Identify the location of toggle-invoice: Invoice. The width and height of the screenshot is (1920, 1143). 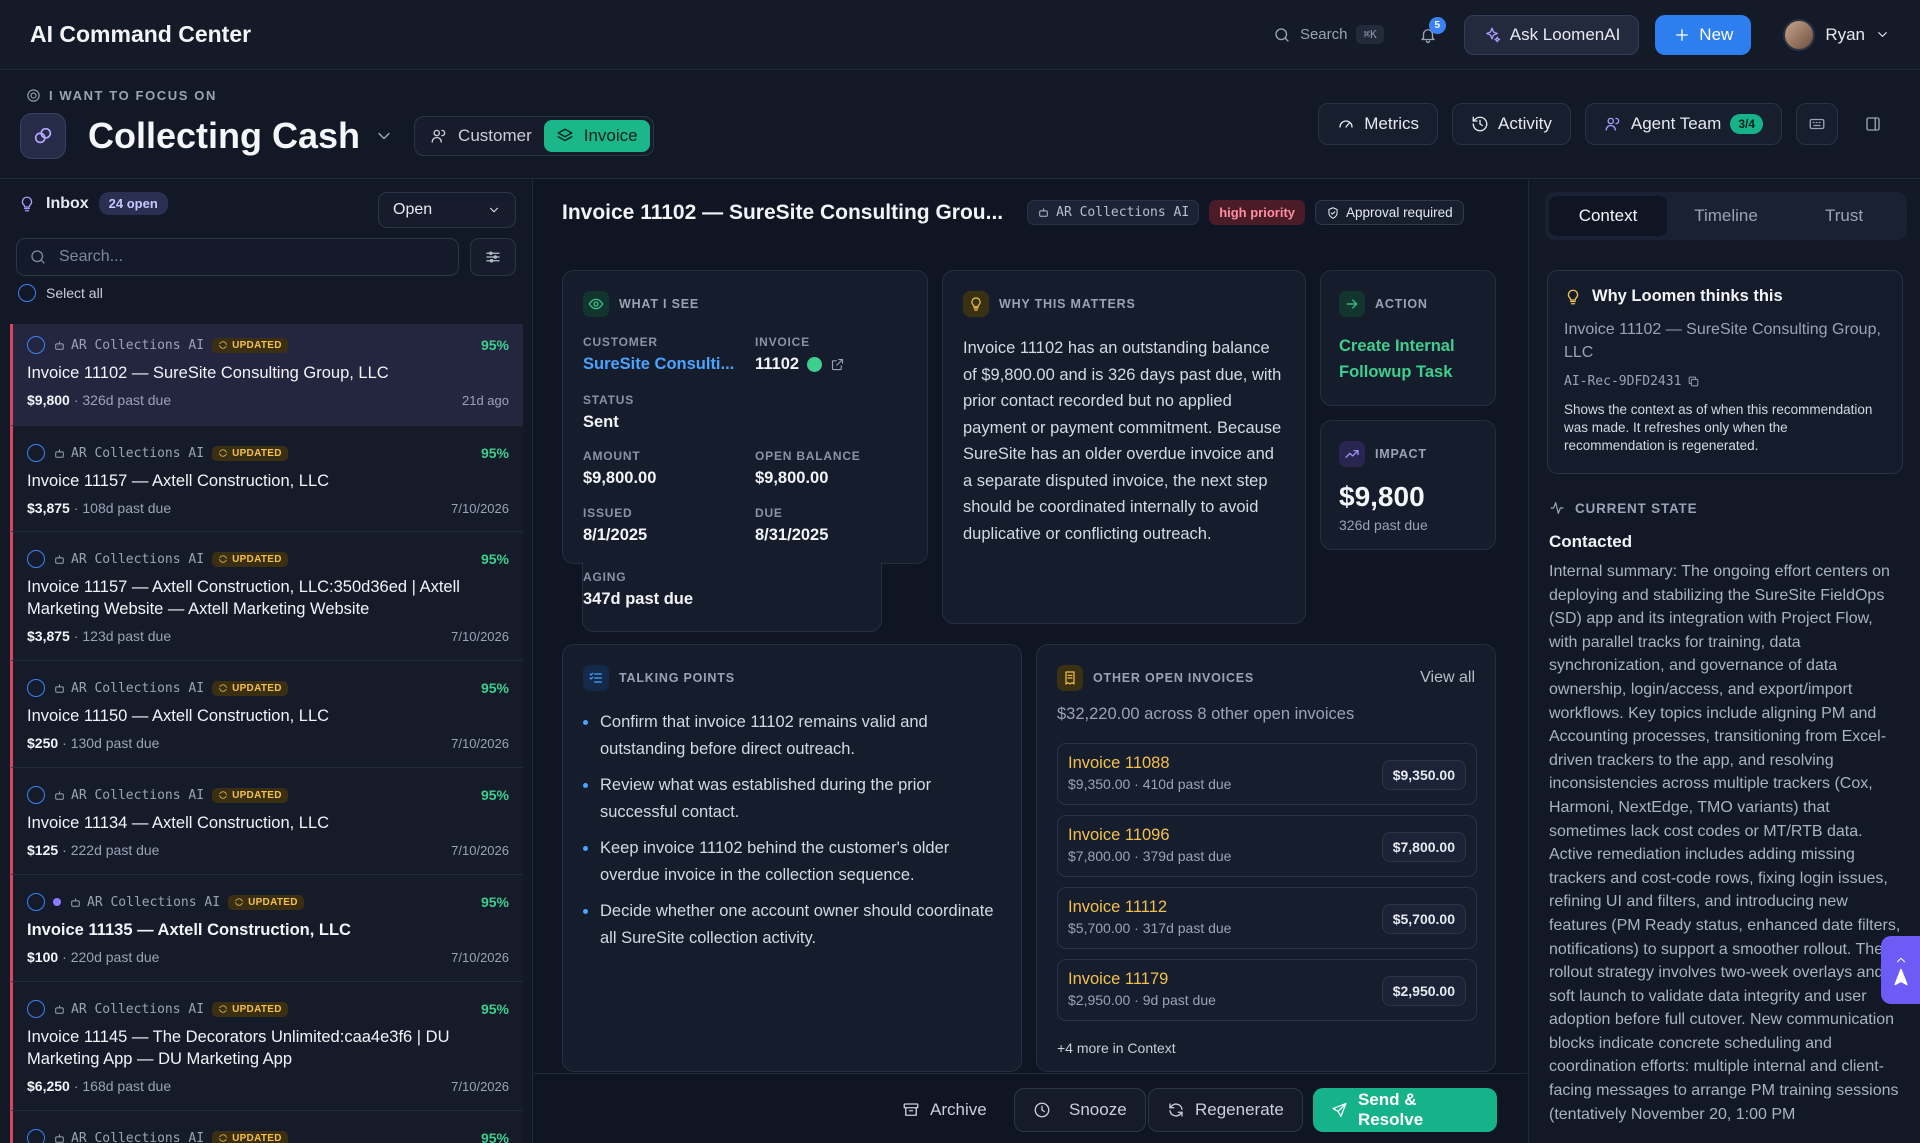
(596, 136).